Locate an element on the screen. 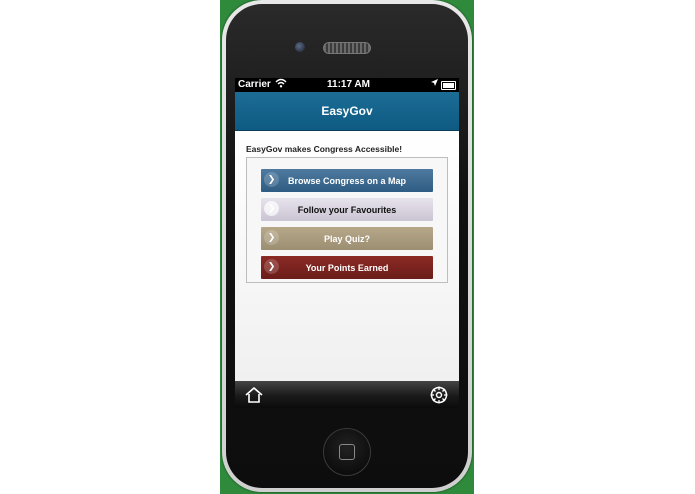 This screenshot has width=695, height=494. bottom-toolbar is located at coordinates (347, 394).